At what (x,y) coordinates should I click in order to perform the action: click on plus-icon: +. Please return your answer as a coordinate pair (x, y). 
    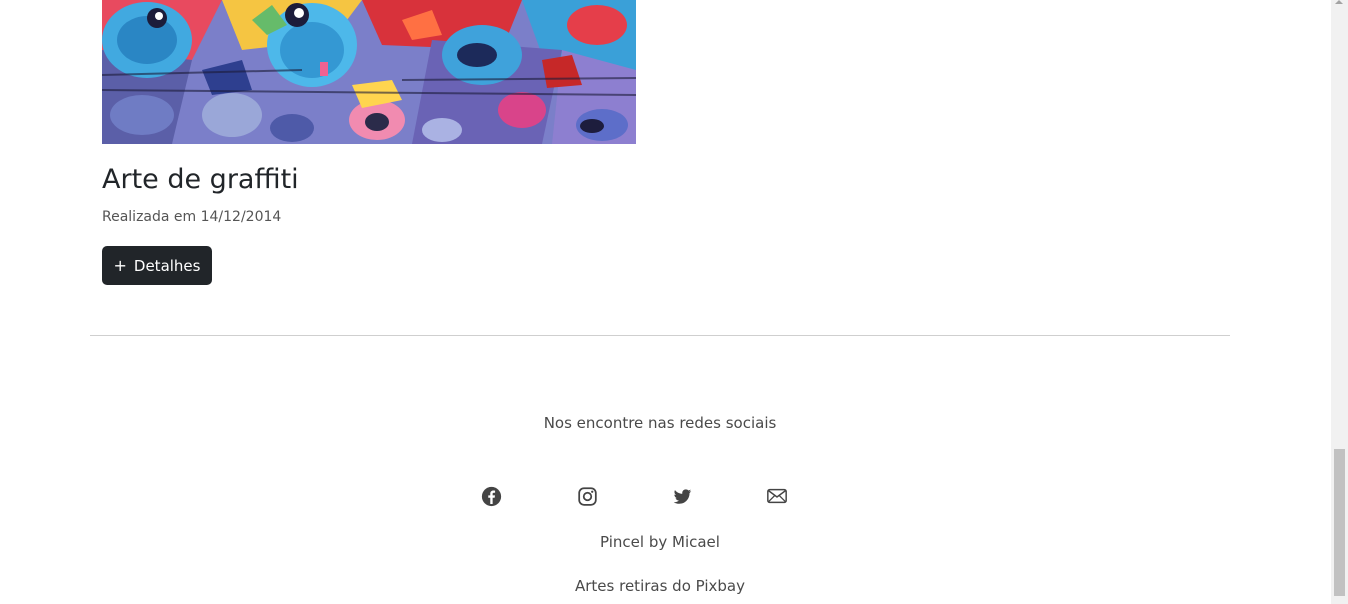
    Looking at the image, I should click on (120, 265).